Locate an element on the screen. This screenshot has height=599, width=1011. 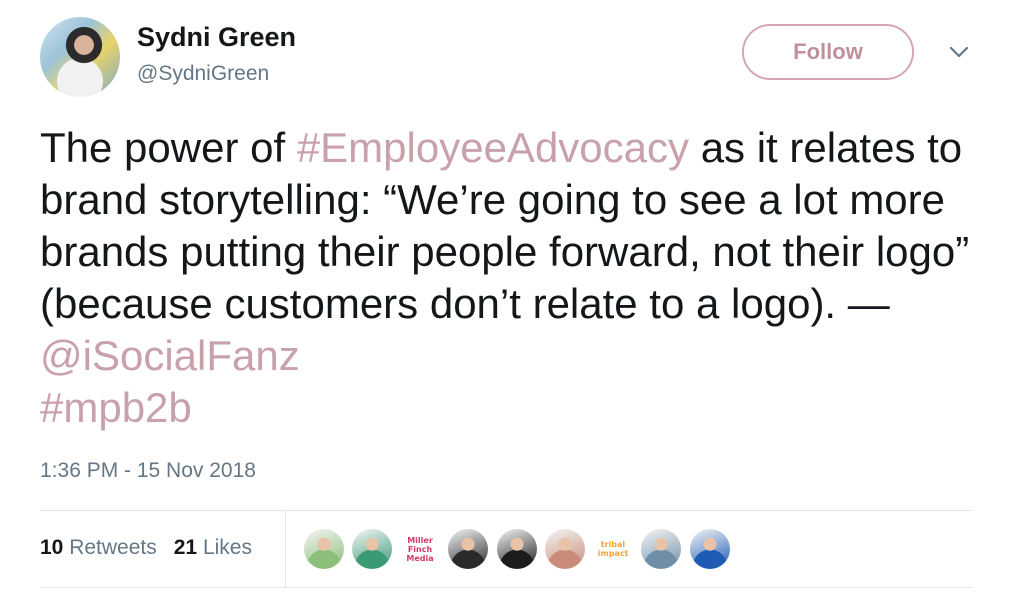
liker-logo-text: tribal impact is located at coordinates (613, 549).